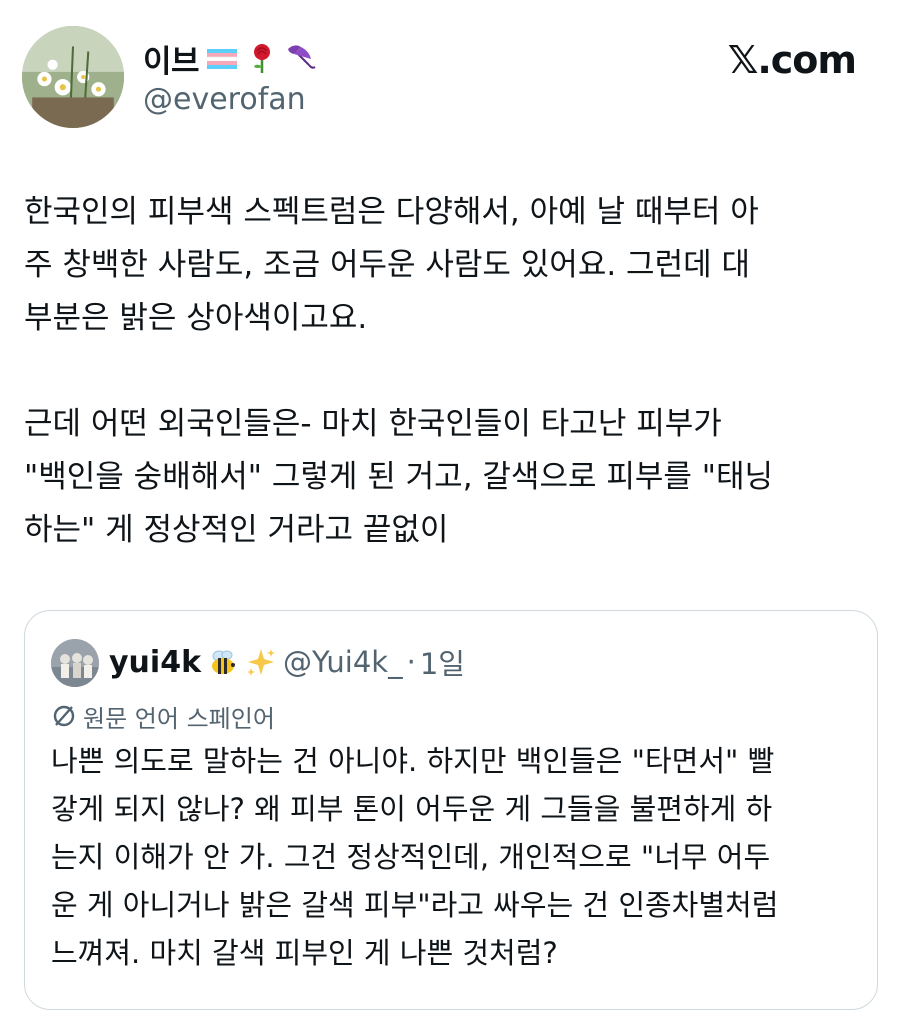 The height and width of the screenshot is (1010, 900). Describe the element at coordinates (75, 663) in the screenshot. I see `quoted-author-avatar` at that location.